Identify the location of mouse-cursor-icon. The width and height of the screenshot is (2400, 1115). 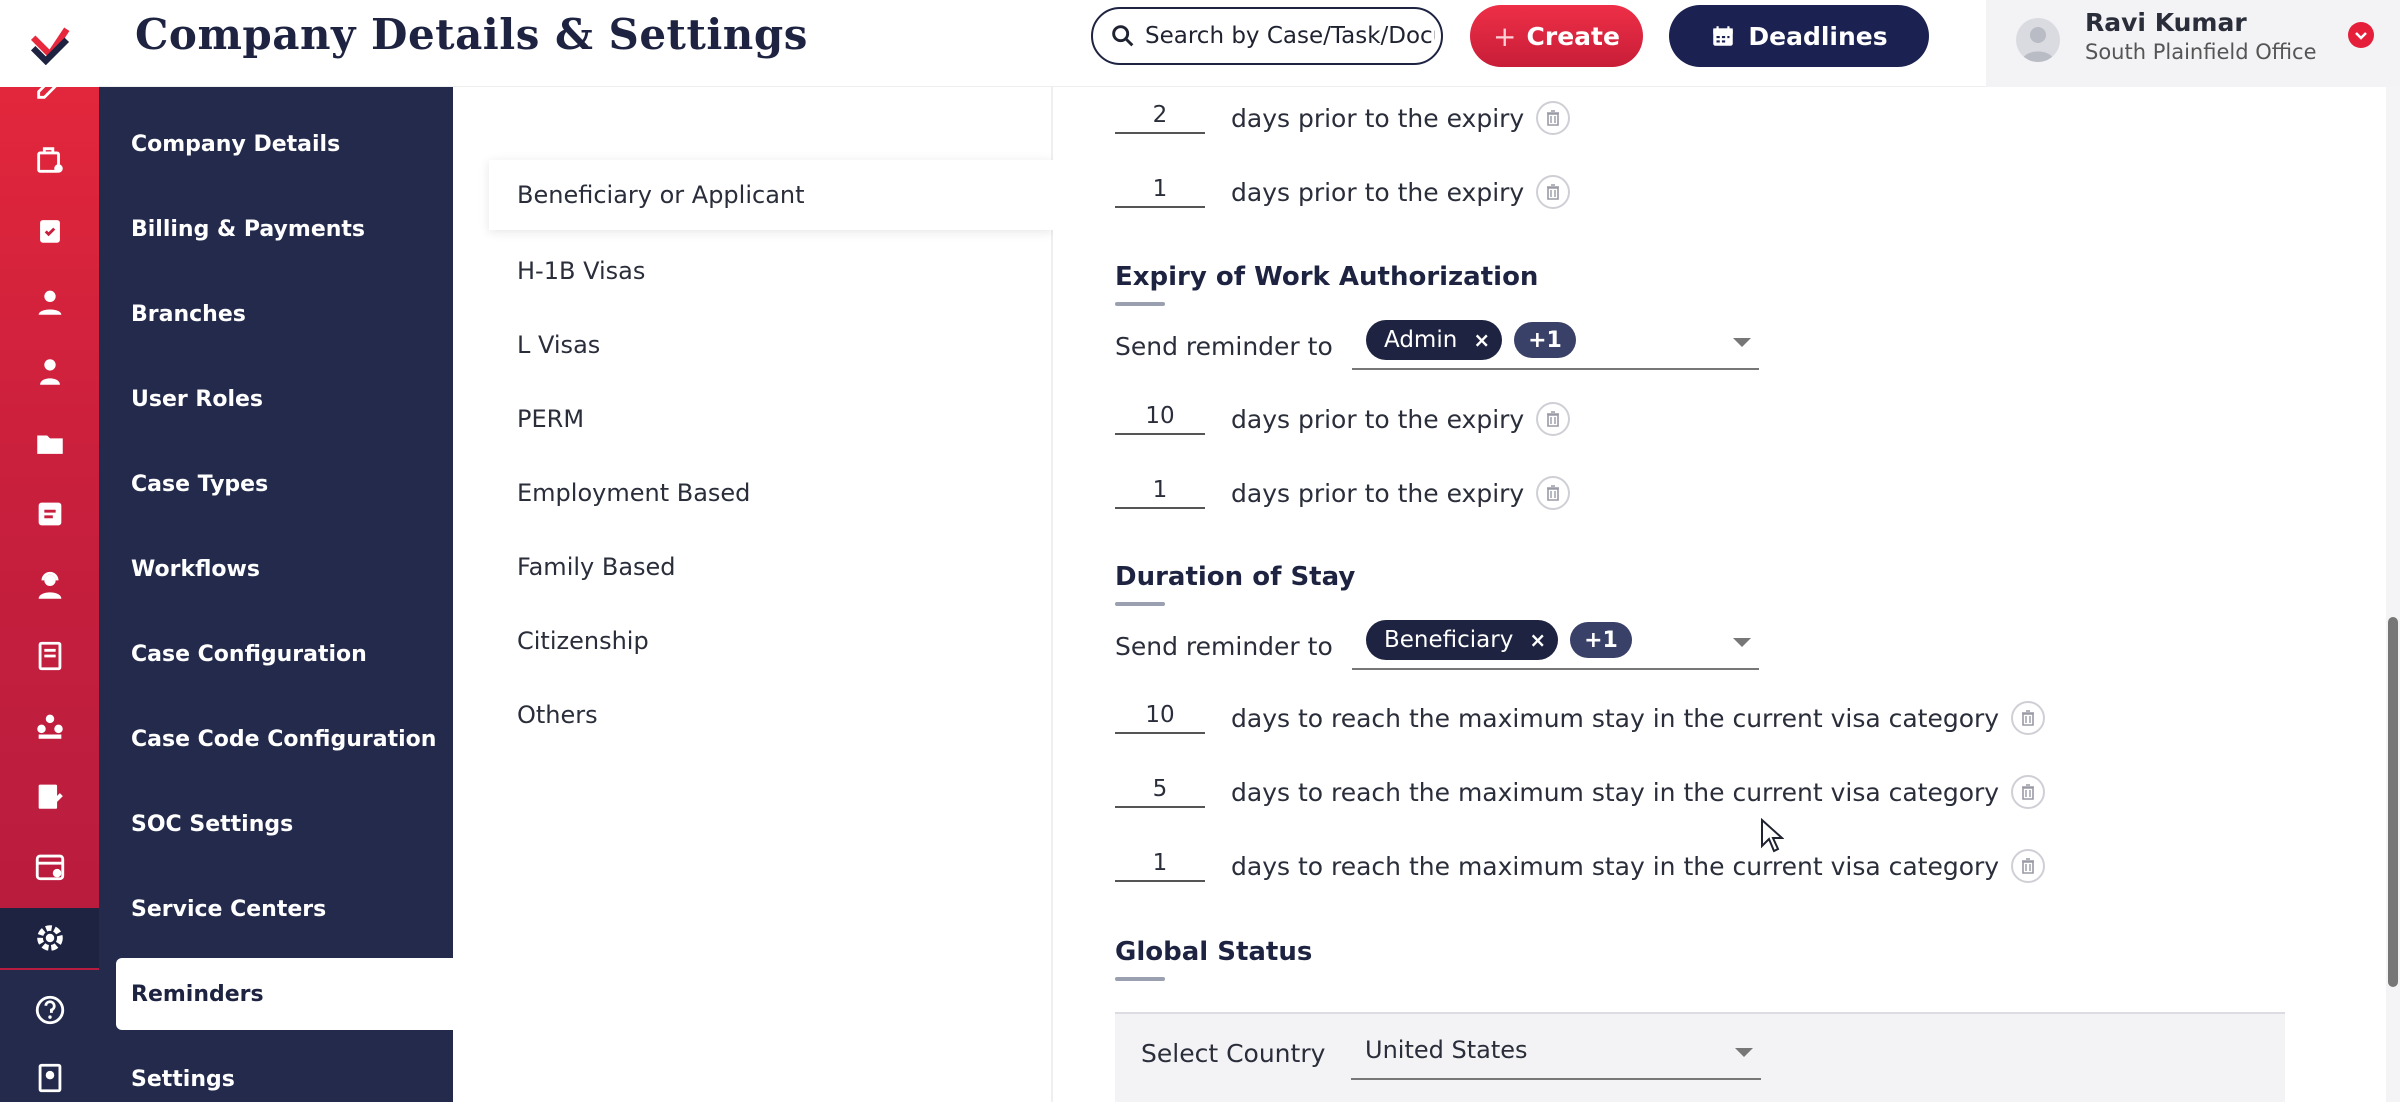
(1772, 835).